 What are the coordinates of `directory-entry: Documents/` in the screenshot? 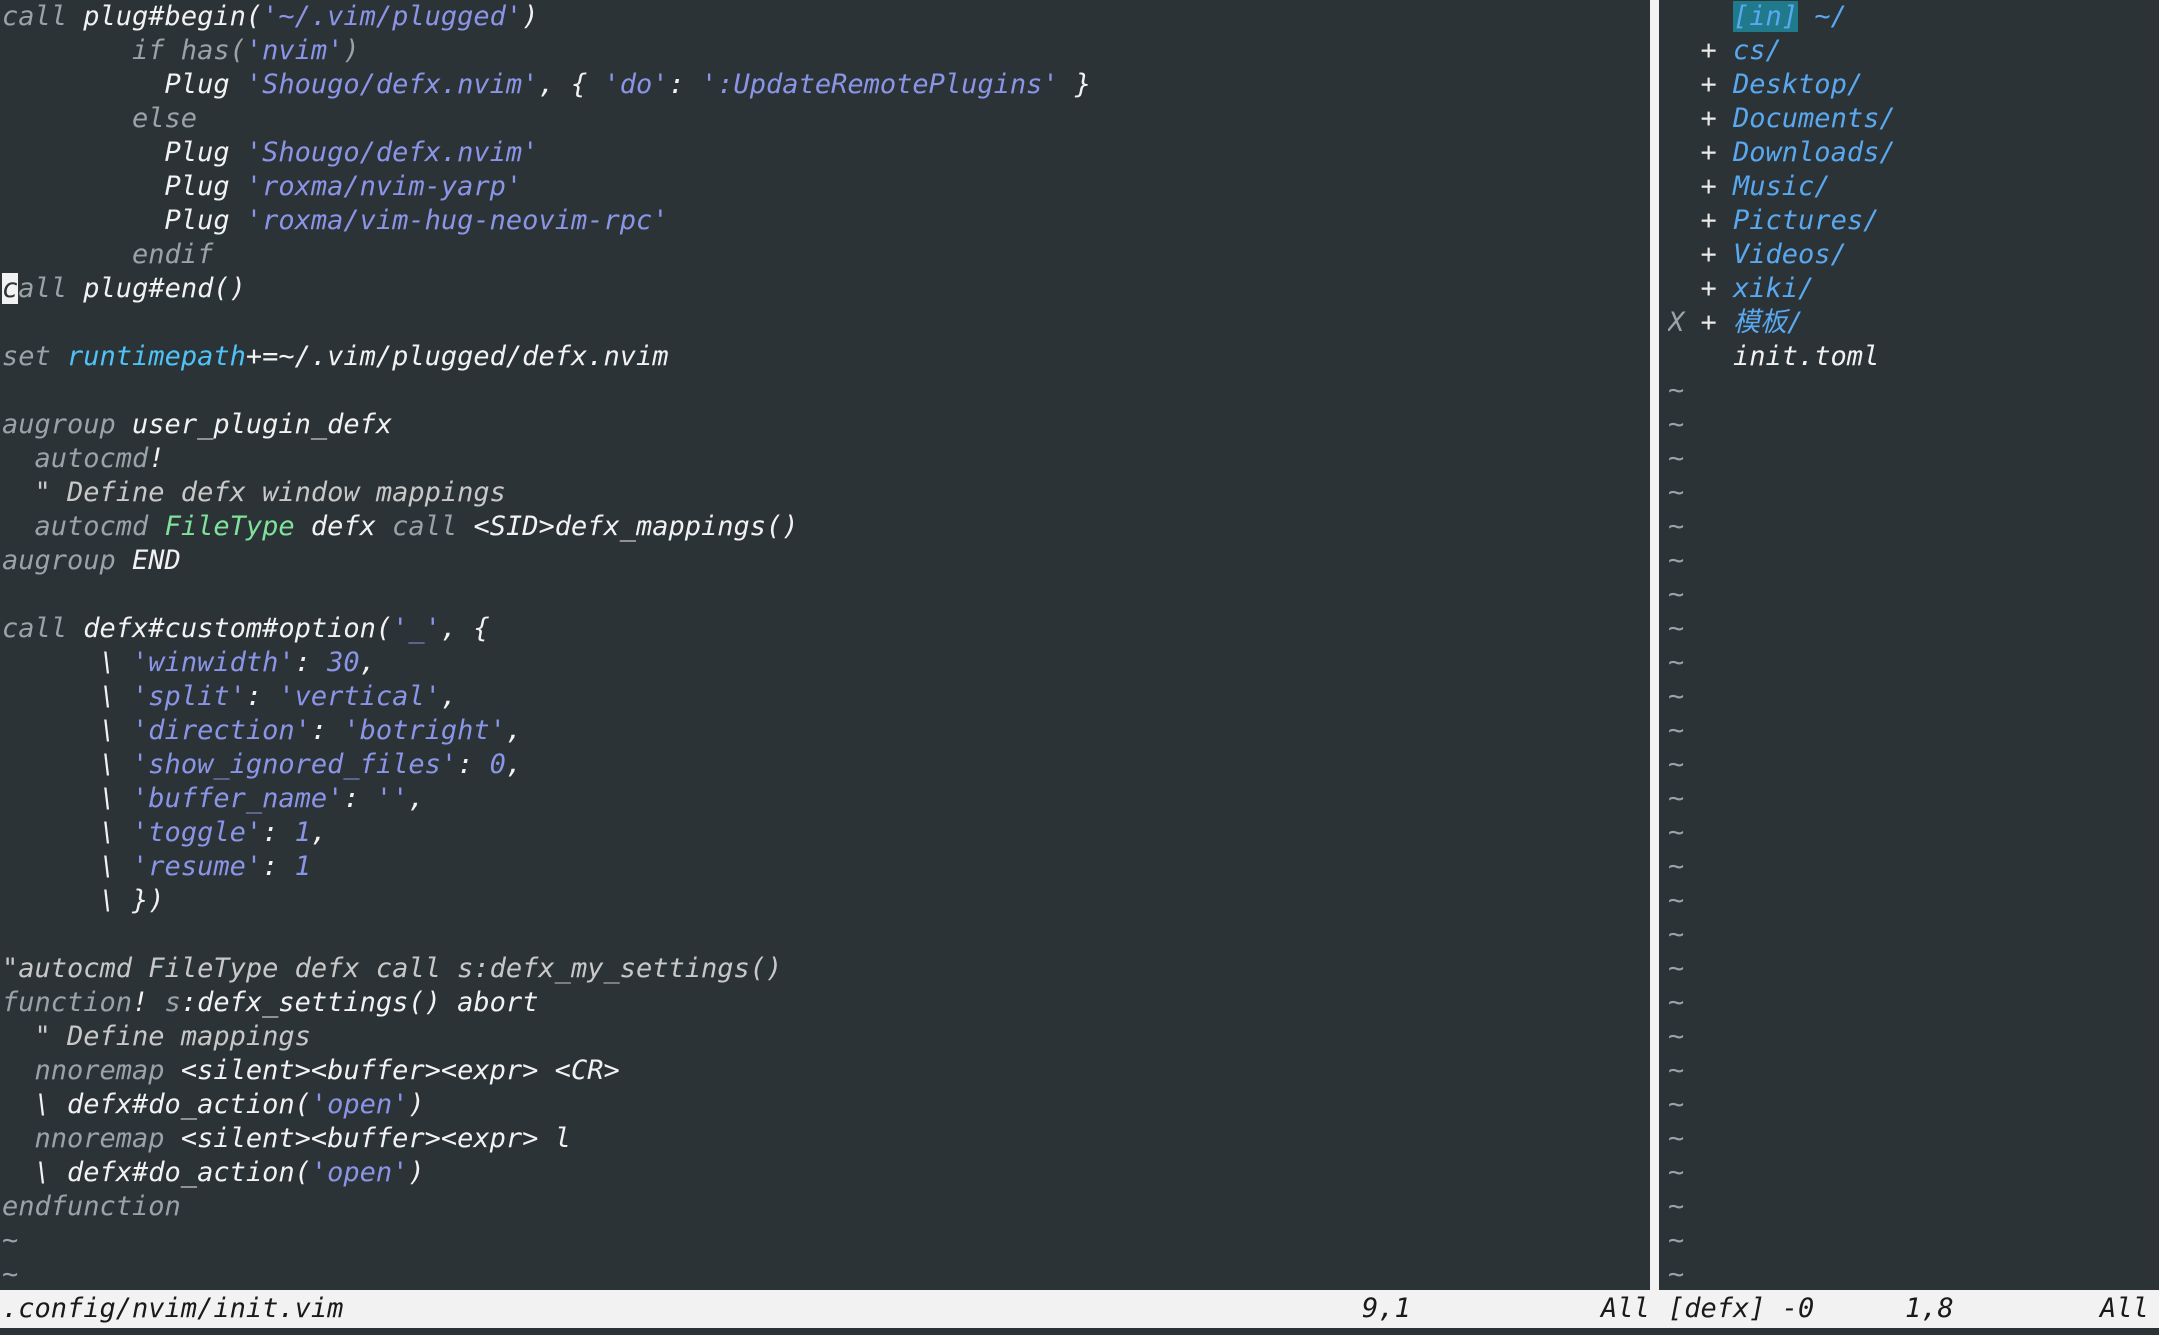 It's located at (1814, 118).